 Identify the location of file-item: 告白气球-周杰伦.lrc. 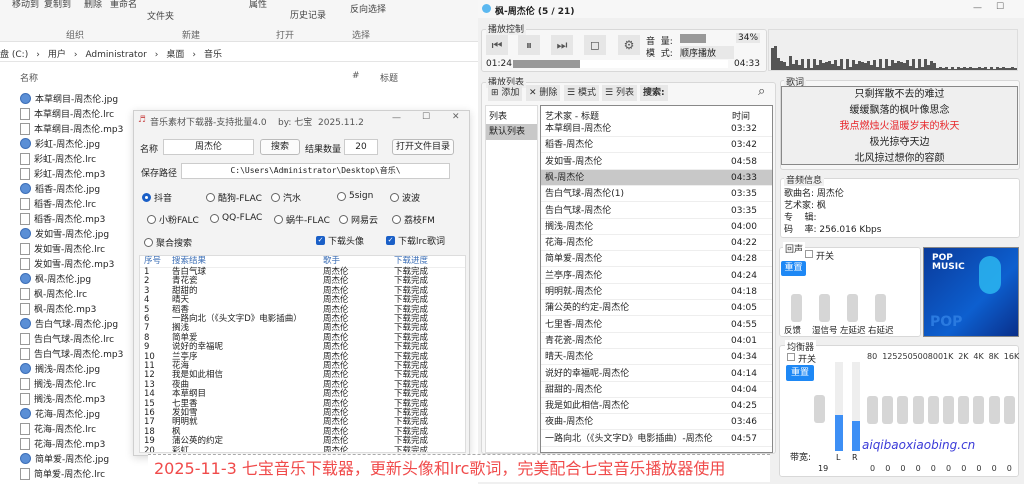
(67, 338).